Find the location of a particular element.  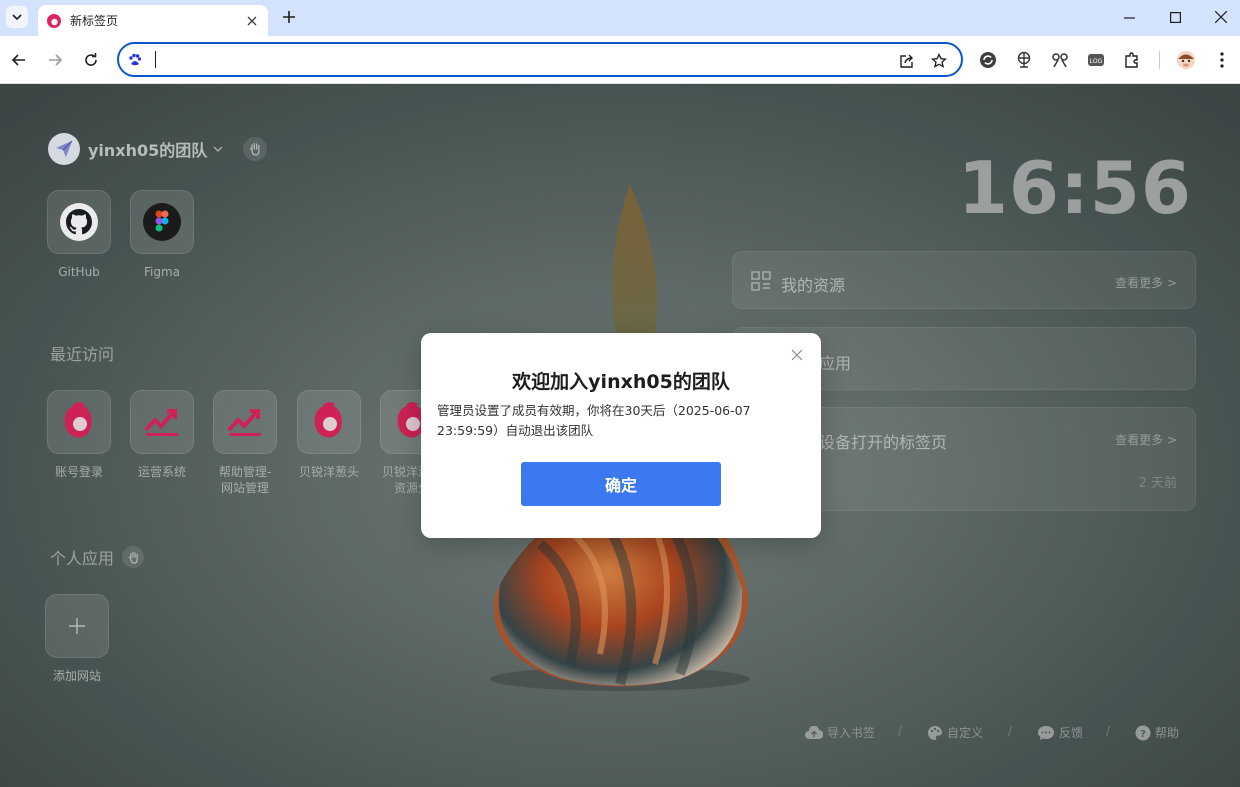

reload-button is located at coordinates (91, 60).